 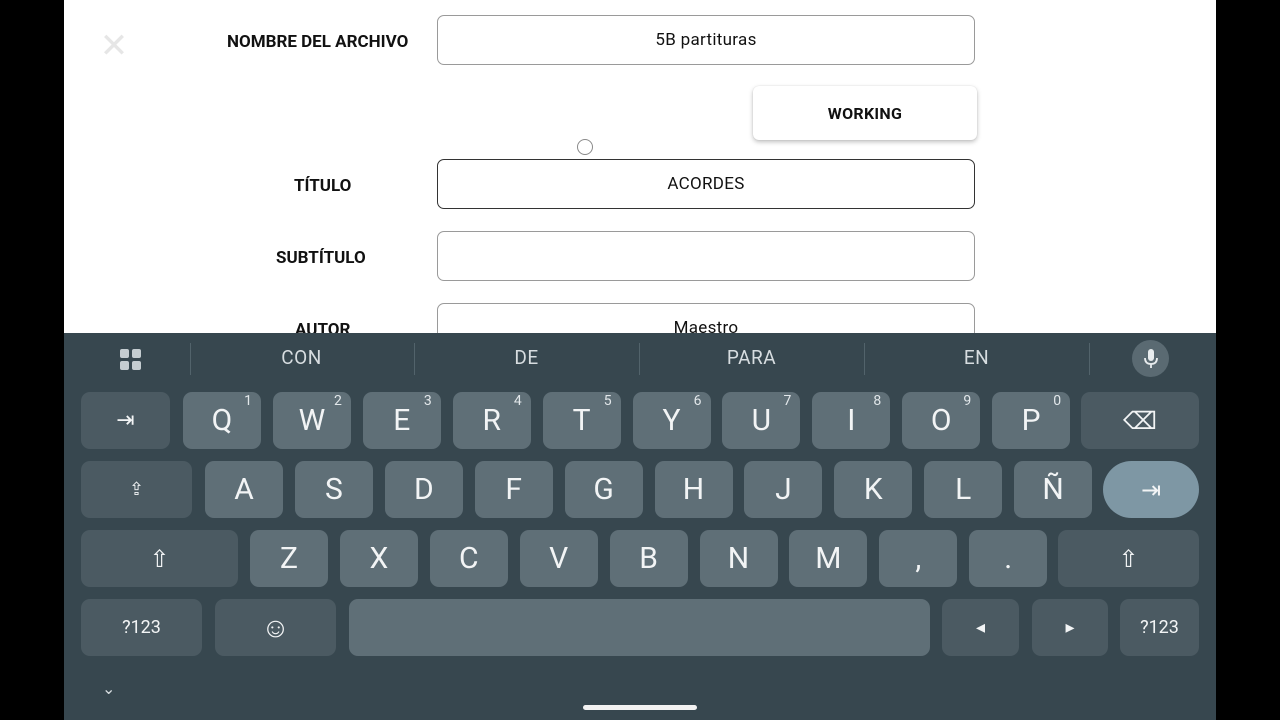 I want to click on key-w: W2, so click(x=311, y=420).